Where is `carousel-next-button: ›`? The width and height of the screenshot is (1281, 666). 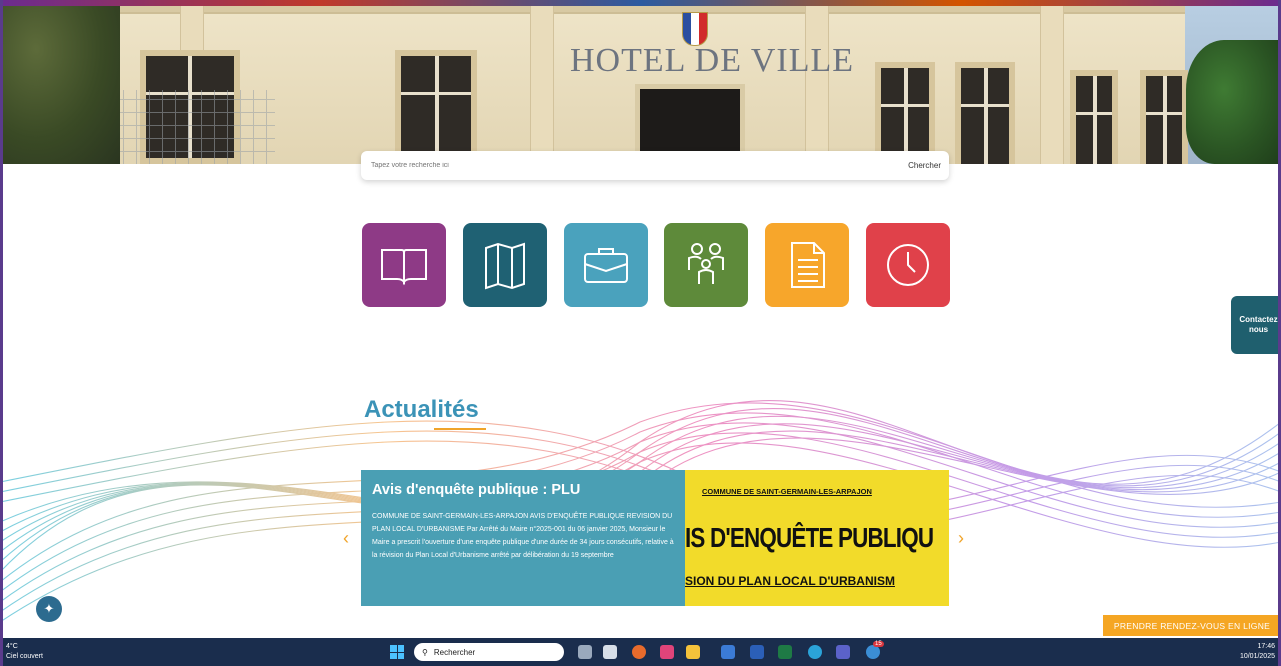 carousel-next-button: › is located at coordinates (961, 538).